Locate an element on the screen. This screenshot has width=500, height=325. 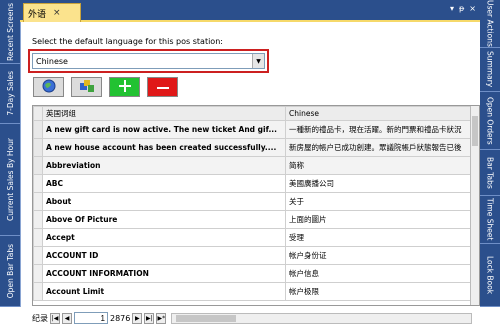
document-tab-bar: 外语 × ▾ ᵽ × is located at coordinates (250, 11).